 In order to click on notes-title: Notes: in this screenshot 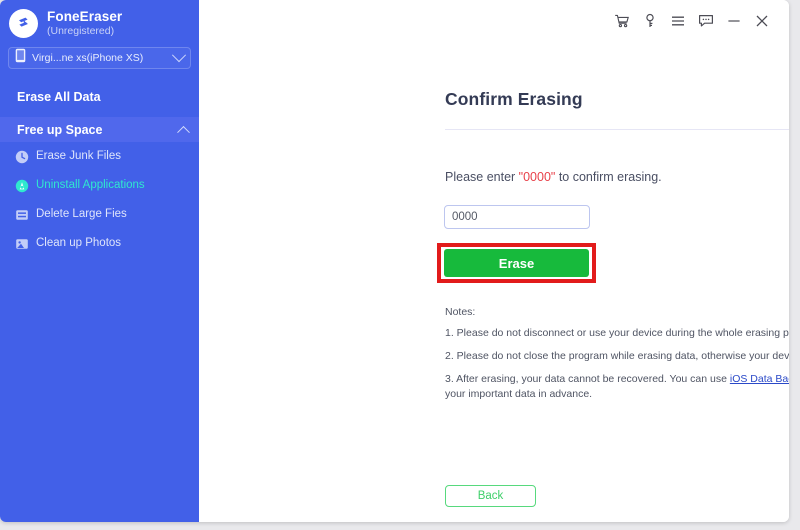, I will do `click(460, 312)`.